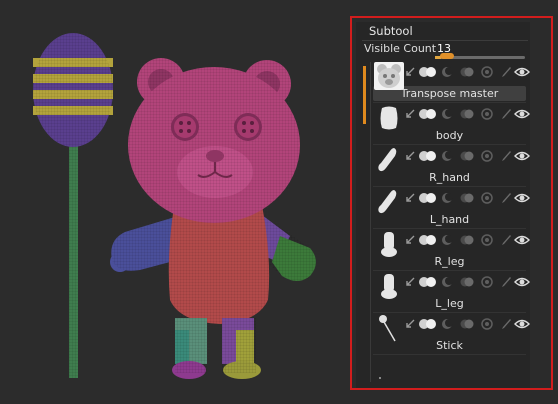 Image resolution: width=558 pixels, height=404 pixels. I want to click on bear-head, so click(214, 145).